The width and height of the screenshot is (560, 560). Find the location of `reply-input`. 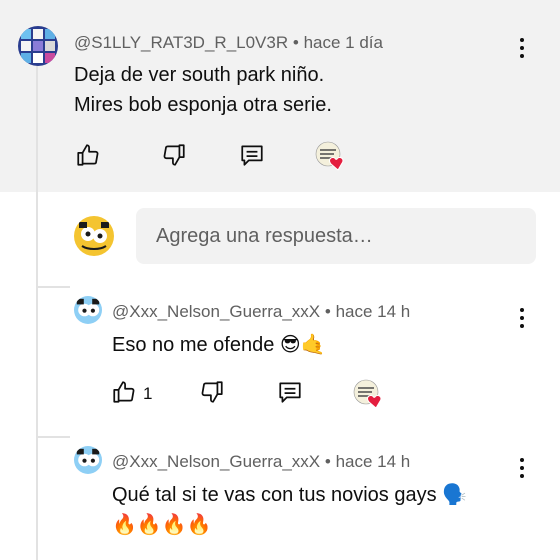

reply-input is located at coordinates (336, 236).